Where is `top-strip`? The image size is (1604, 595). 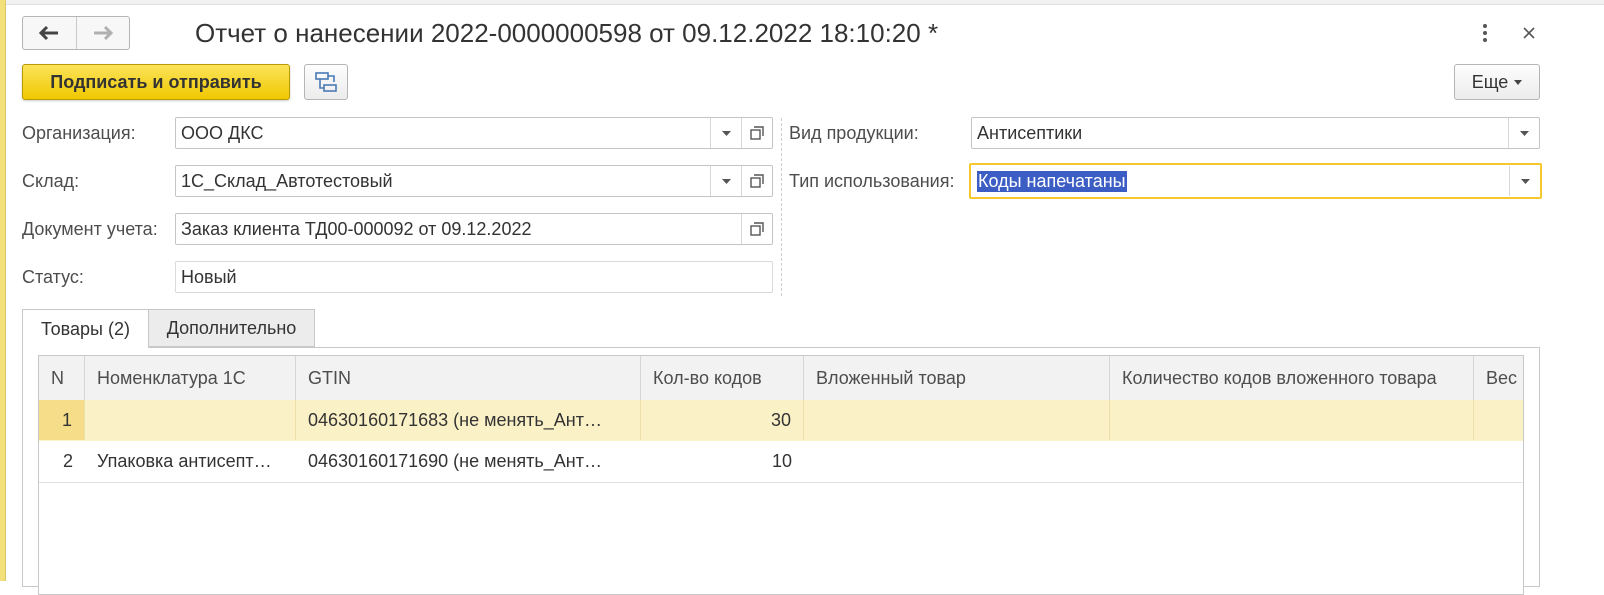 top-strip is located at coordinates (805, 2).